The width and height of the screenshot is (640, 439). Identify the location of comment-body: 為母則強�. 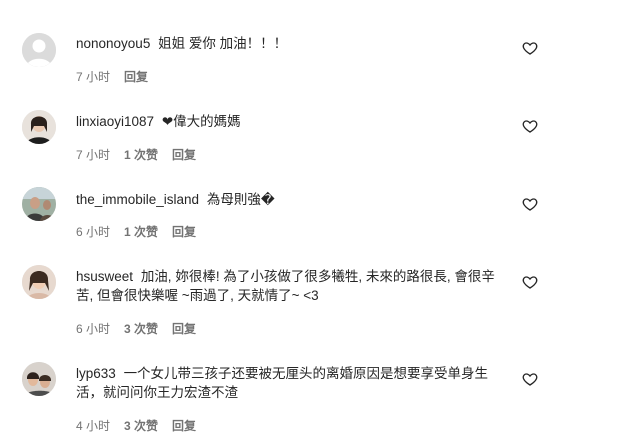
(240, 199).